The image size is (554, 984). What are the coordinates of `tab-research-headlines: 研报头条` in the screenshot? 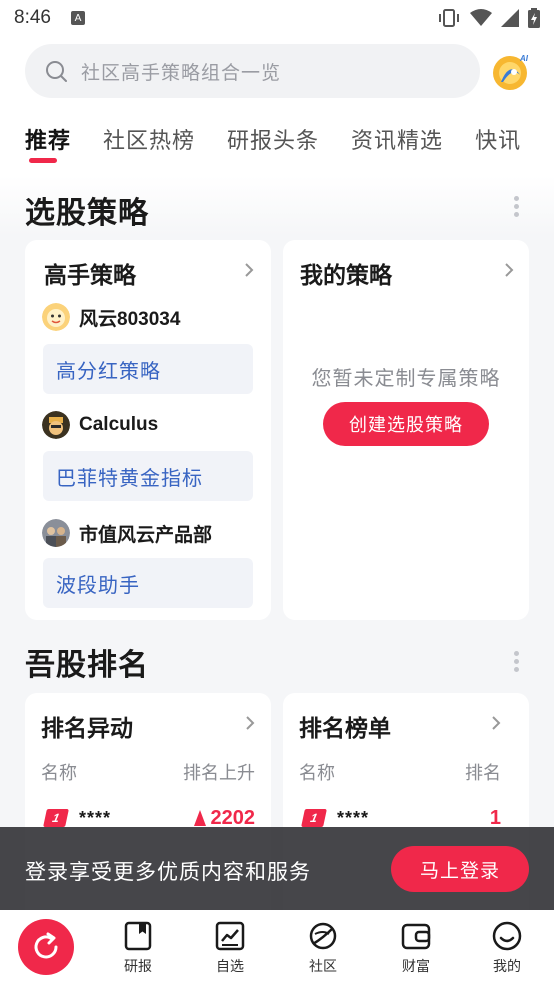 It's located at (273, 139).